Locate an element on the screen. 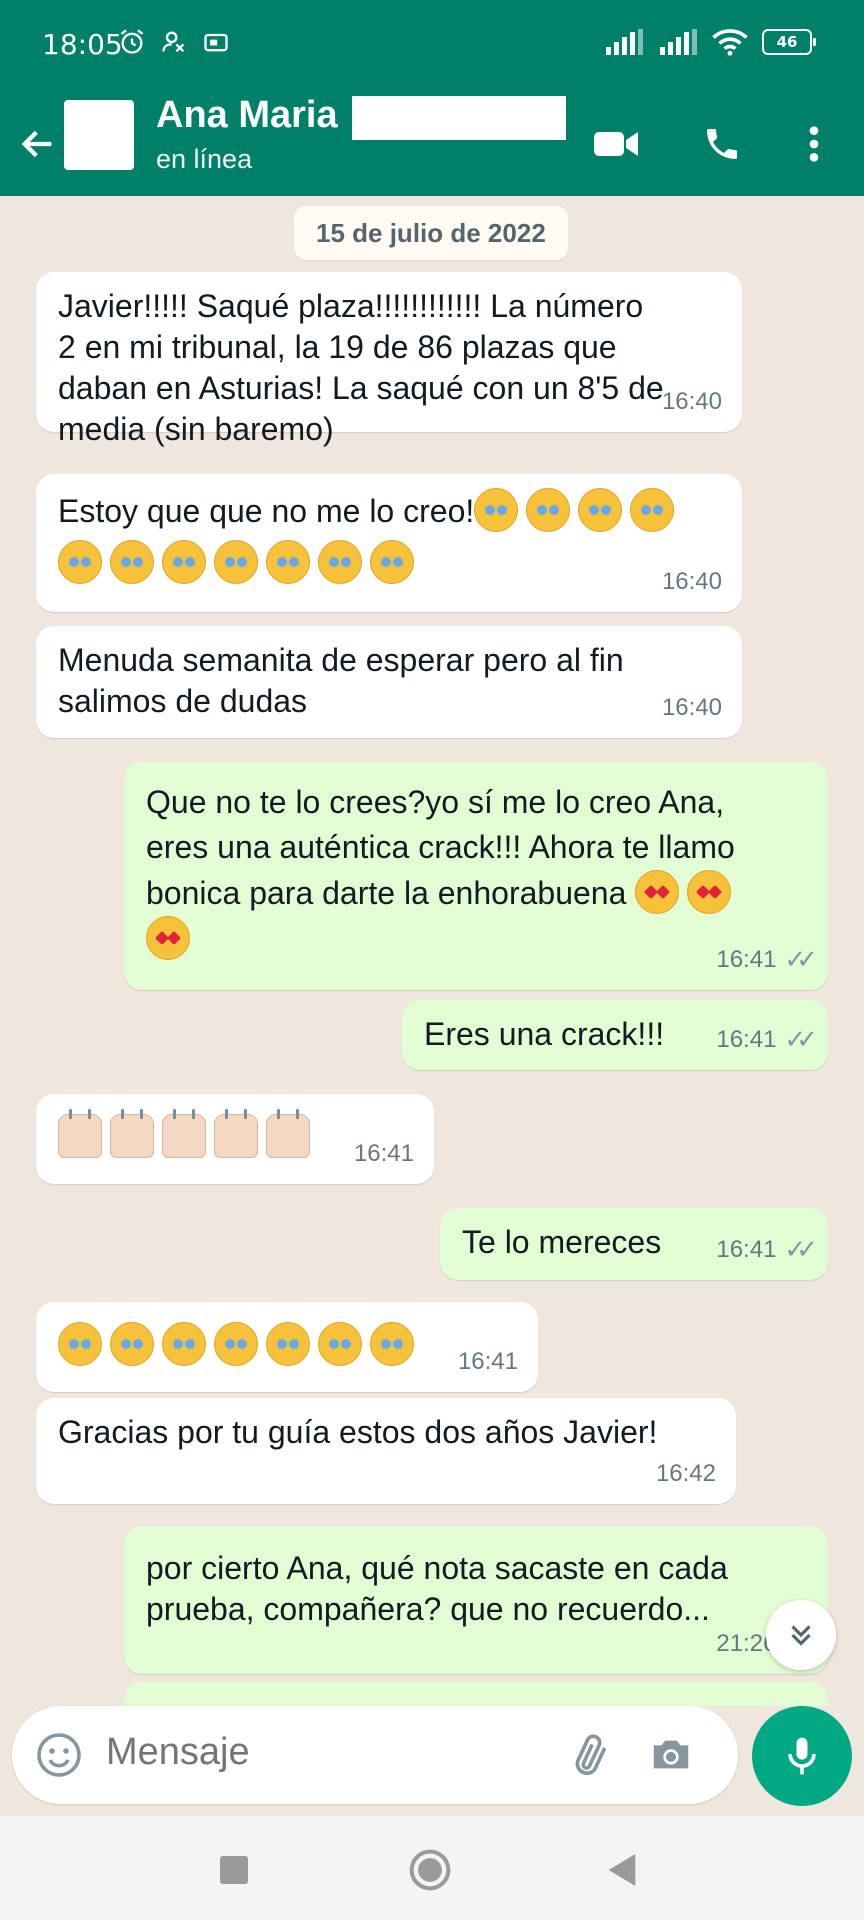 This screenshot has height=1920, width=864. redaction-box is located at coordinates (459, 118).